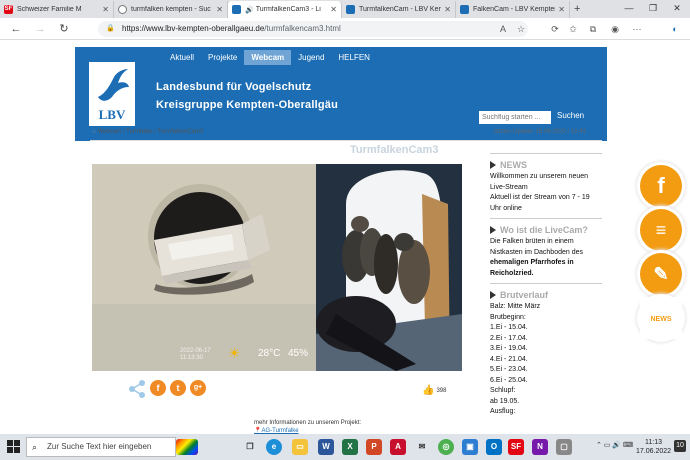 This screenshot has height=460, width=690. Describe the element at coordinates (195, 354) in the screenshot. I see `cam-timestamp: 2022-06-17 11:13:30` at that location.